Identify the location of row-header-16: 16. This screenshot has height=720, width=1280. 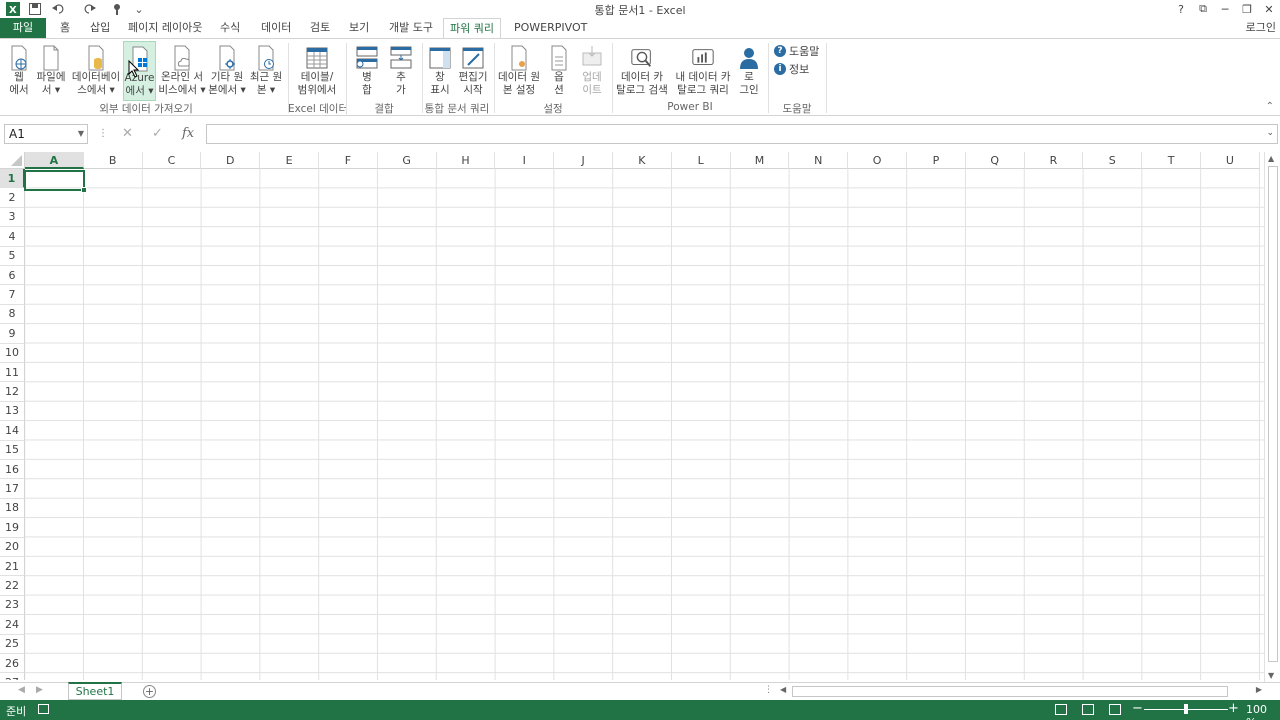
(12, 470).